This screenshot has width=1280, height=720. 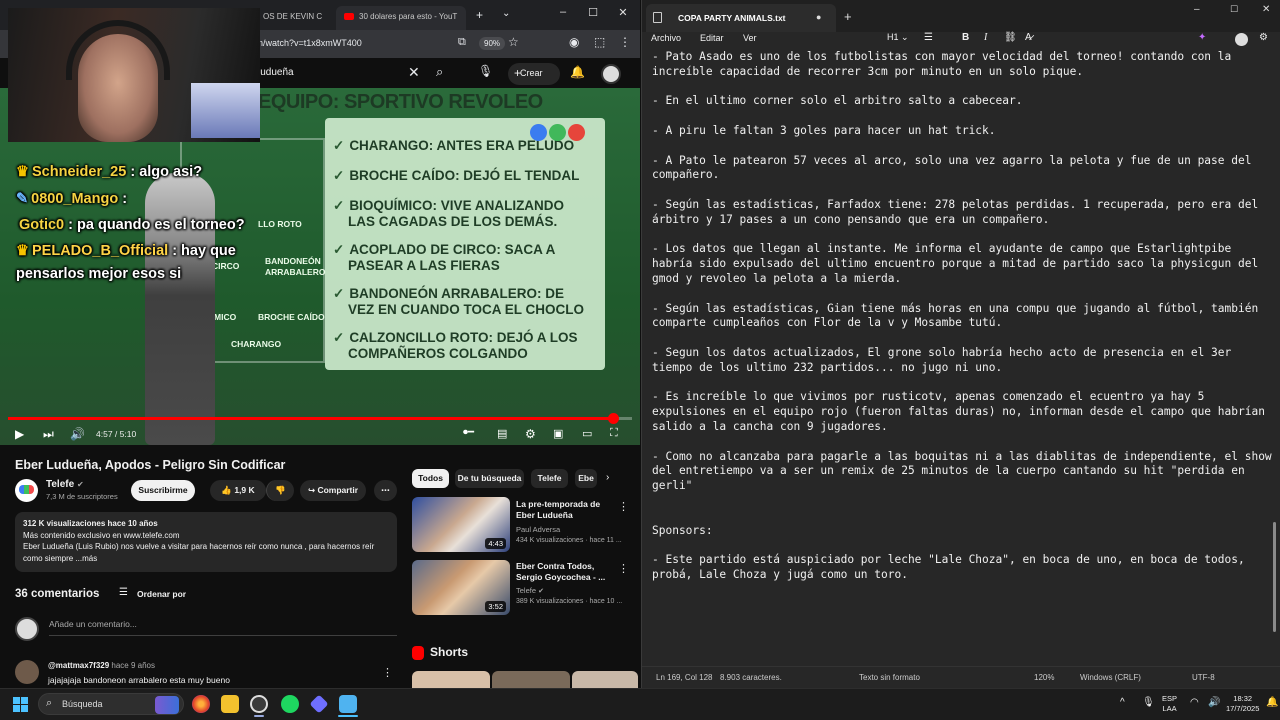 I want to click on obs-icon, so click(x=259, y=704).